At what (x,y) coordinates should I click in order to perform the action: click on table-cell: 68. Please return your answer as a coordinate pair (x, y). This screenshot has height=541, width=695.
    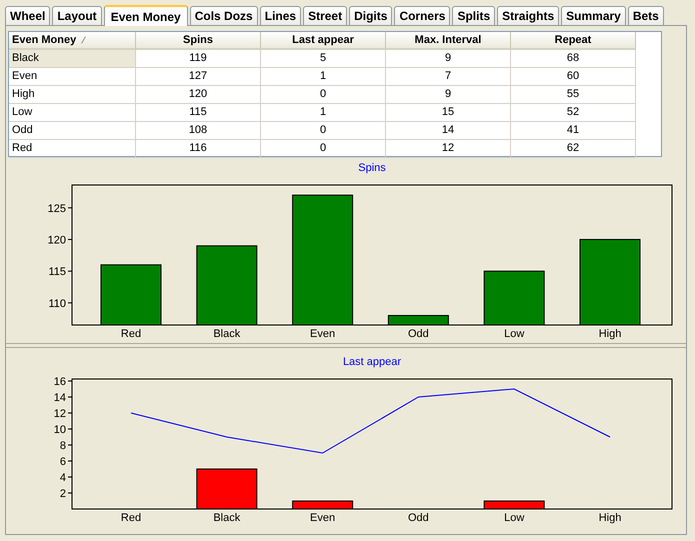
    Looking at the image, I should click on (573, 59).